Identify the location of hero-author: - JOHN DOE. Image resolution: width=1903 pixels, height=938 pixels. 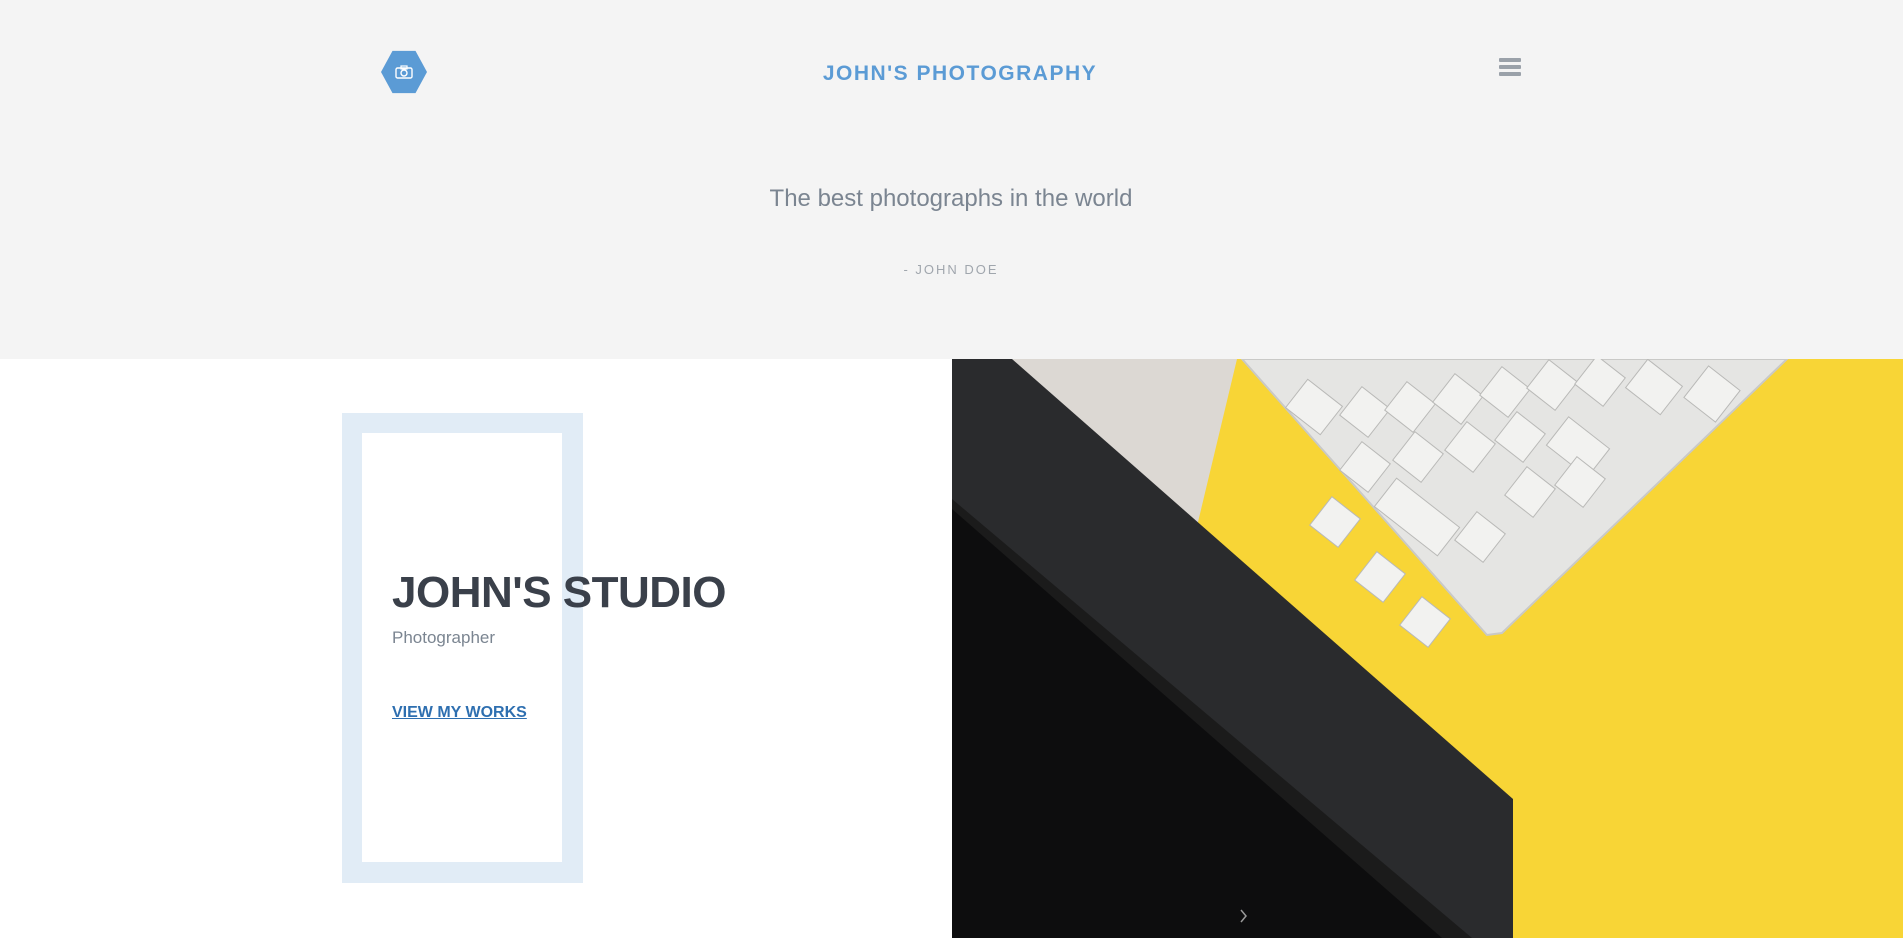
(951, 269).